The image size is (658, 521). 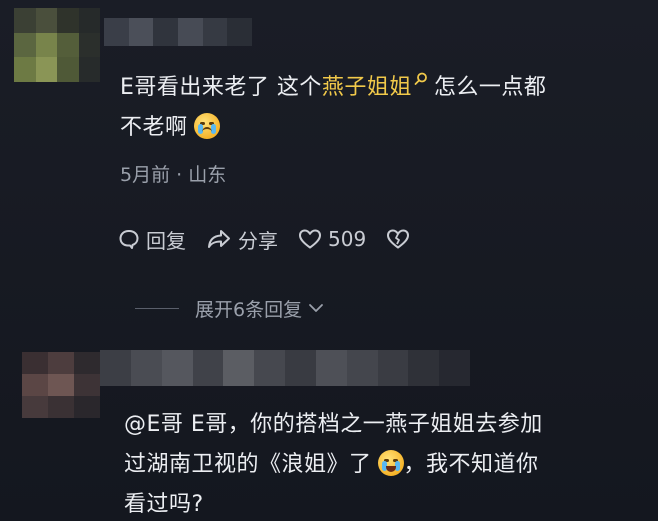 What do you see at coordinates (471, 464) in the screenshot?
I see `comment-text-suffix: ，我不知道你` at bounding box center [471, 464].